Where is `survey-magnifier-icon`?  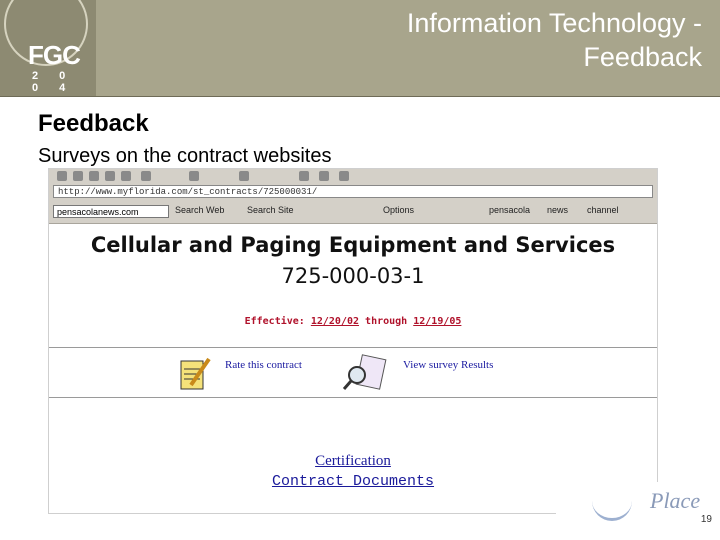 survey-magnifier-icon is located at coordinates (365, 373).